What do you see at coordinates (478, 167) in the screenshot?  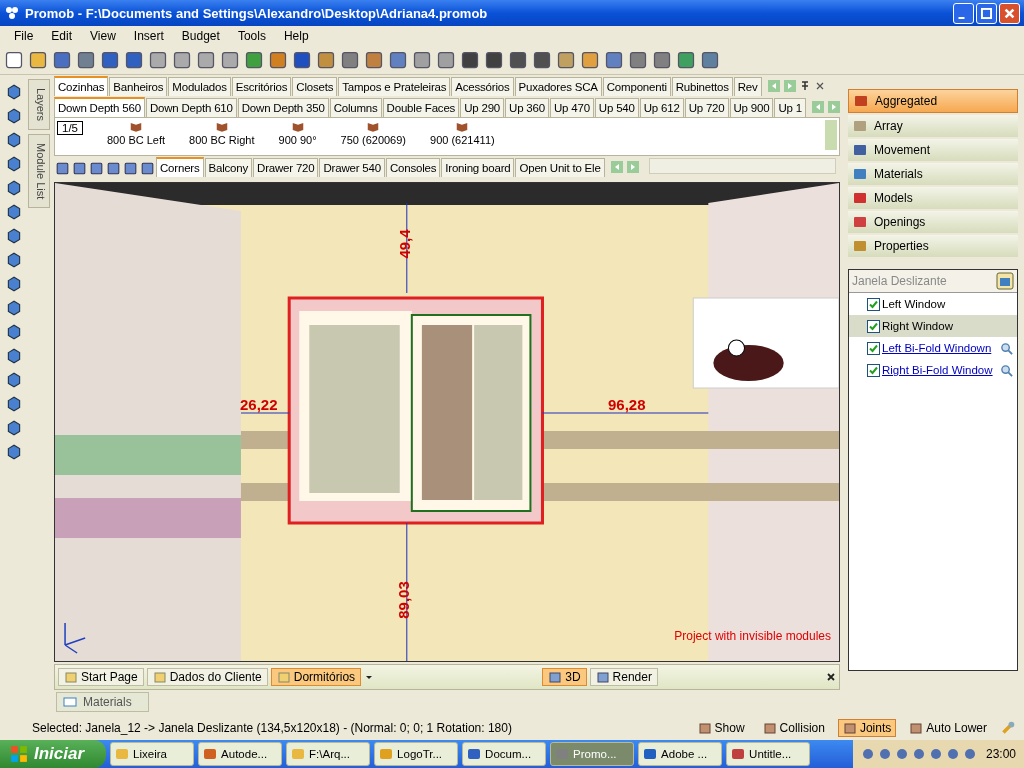 I see `group-tab: Ironing board` at bounding box center [478, 167].